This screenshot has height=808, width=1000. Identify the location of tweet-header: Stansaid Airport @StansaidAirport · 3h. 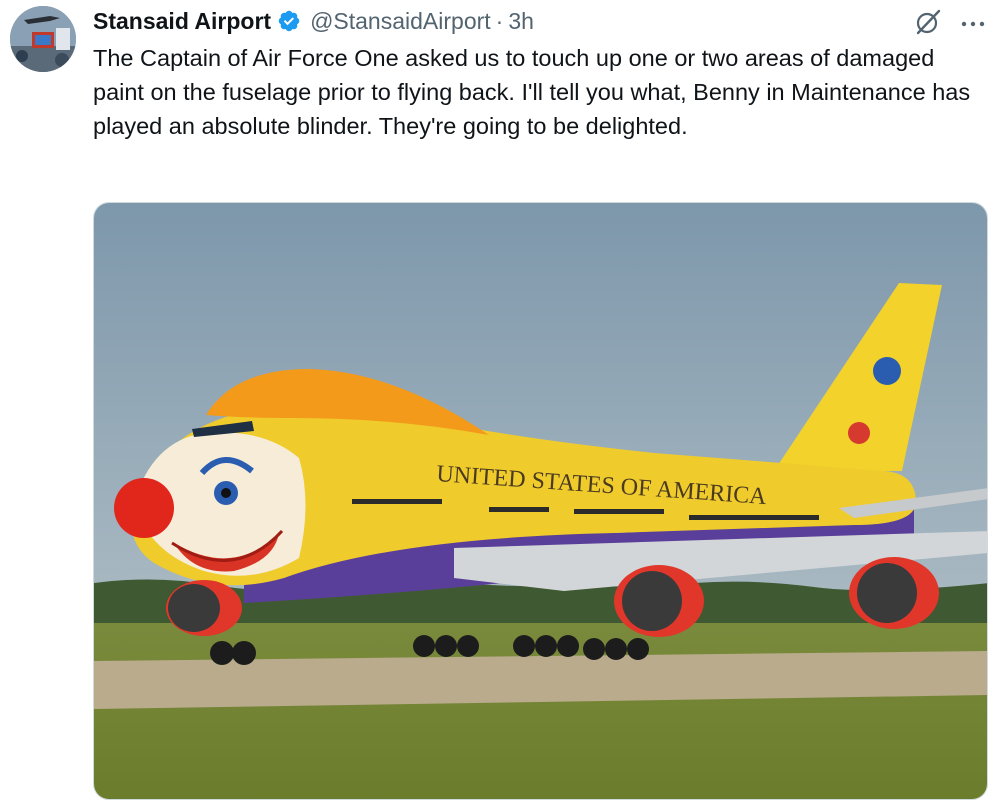
(313, 21).